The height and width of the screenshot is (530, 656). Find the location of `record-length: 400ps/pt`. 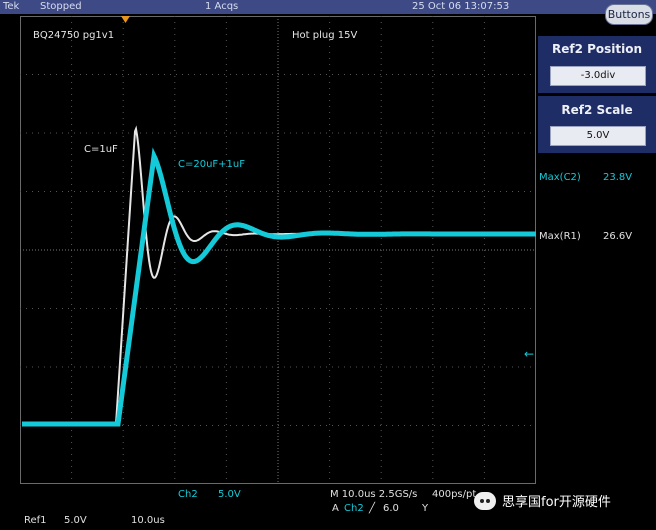

record-length: 400ps/pt is located at coordinates (454, 494).